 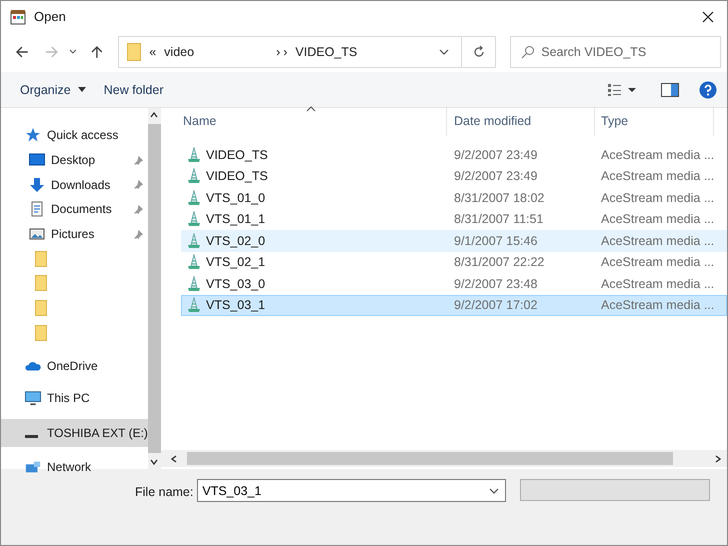 I want to click on table-cell-text: 9/1/2007 15:46, so click(x=495, y=241).